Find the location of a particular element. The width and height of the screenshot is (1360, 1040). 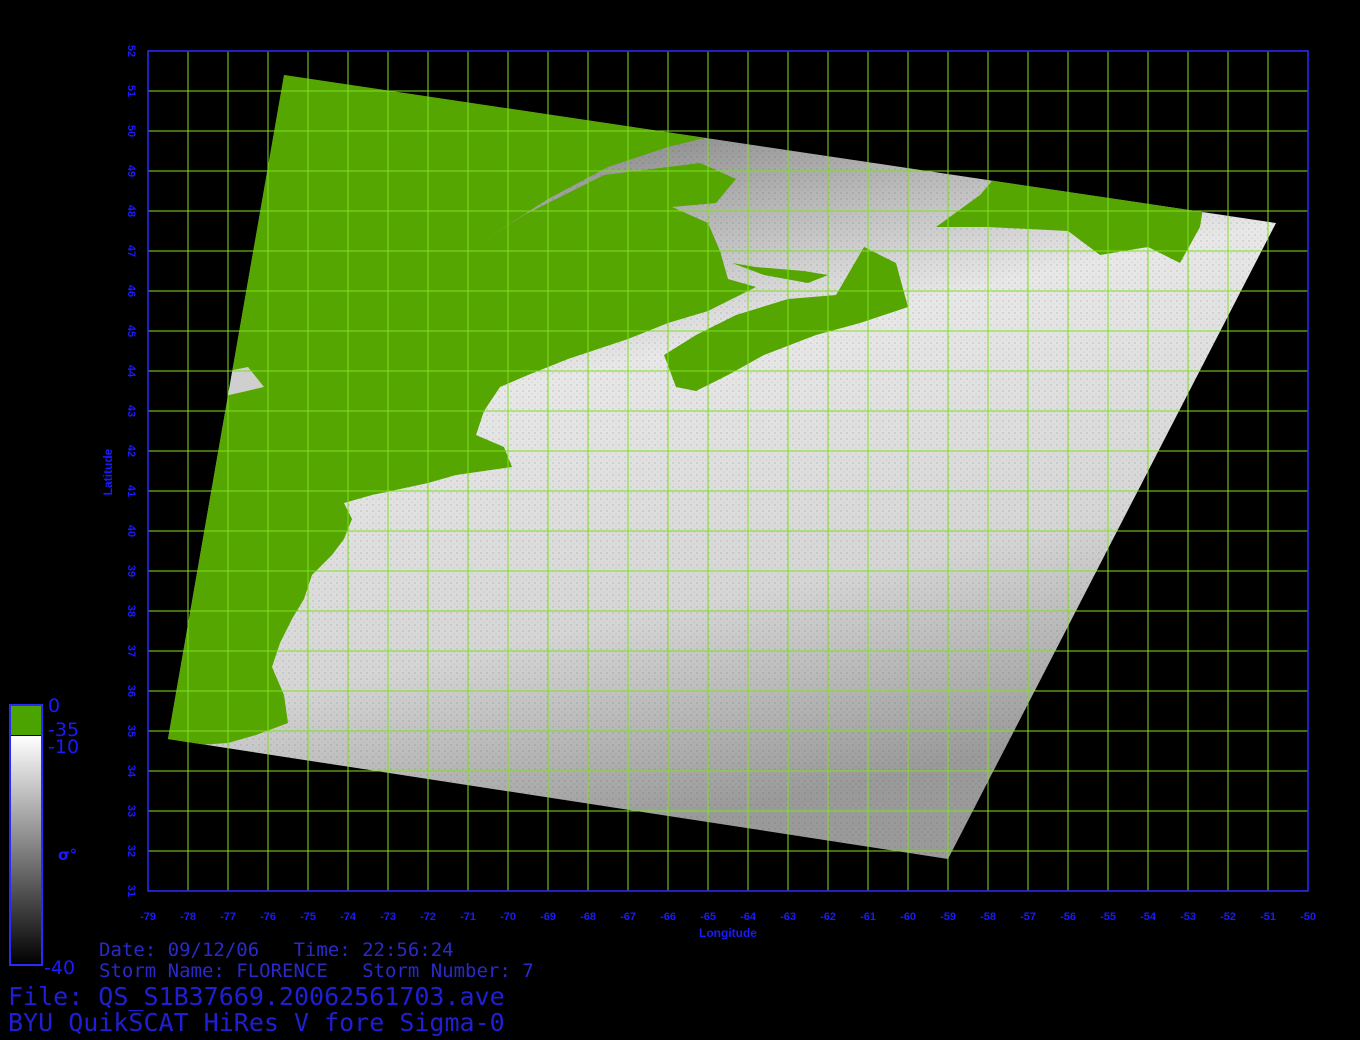

lon-tick-label: -63 is located at coordinates (788, 917).